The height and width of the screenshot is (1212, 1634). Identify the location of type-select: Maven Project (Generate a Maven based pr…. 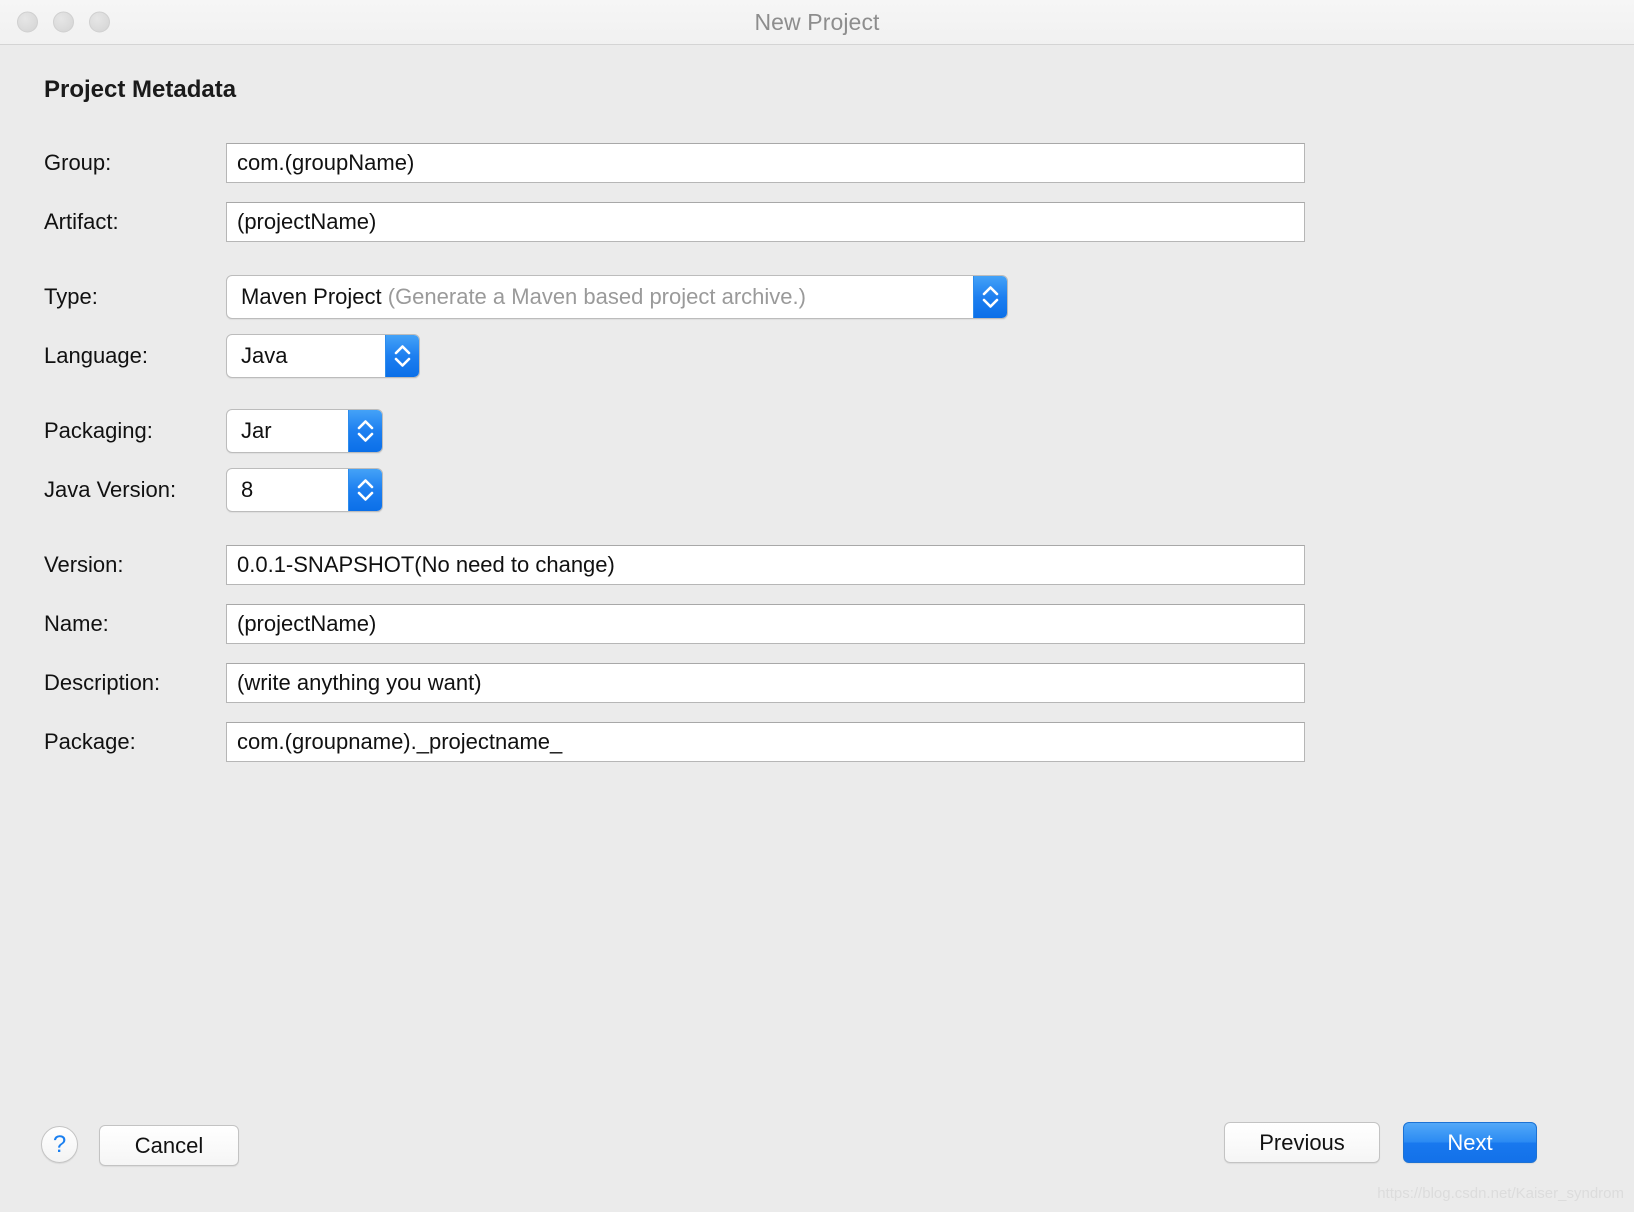
(617, 296).